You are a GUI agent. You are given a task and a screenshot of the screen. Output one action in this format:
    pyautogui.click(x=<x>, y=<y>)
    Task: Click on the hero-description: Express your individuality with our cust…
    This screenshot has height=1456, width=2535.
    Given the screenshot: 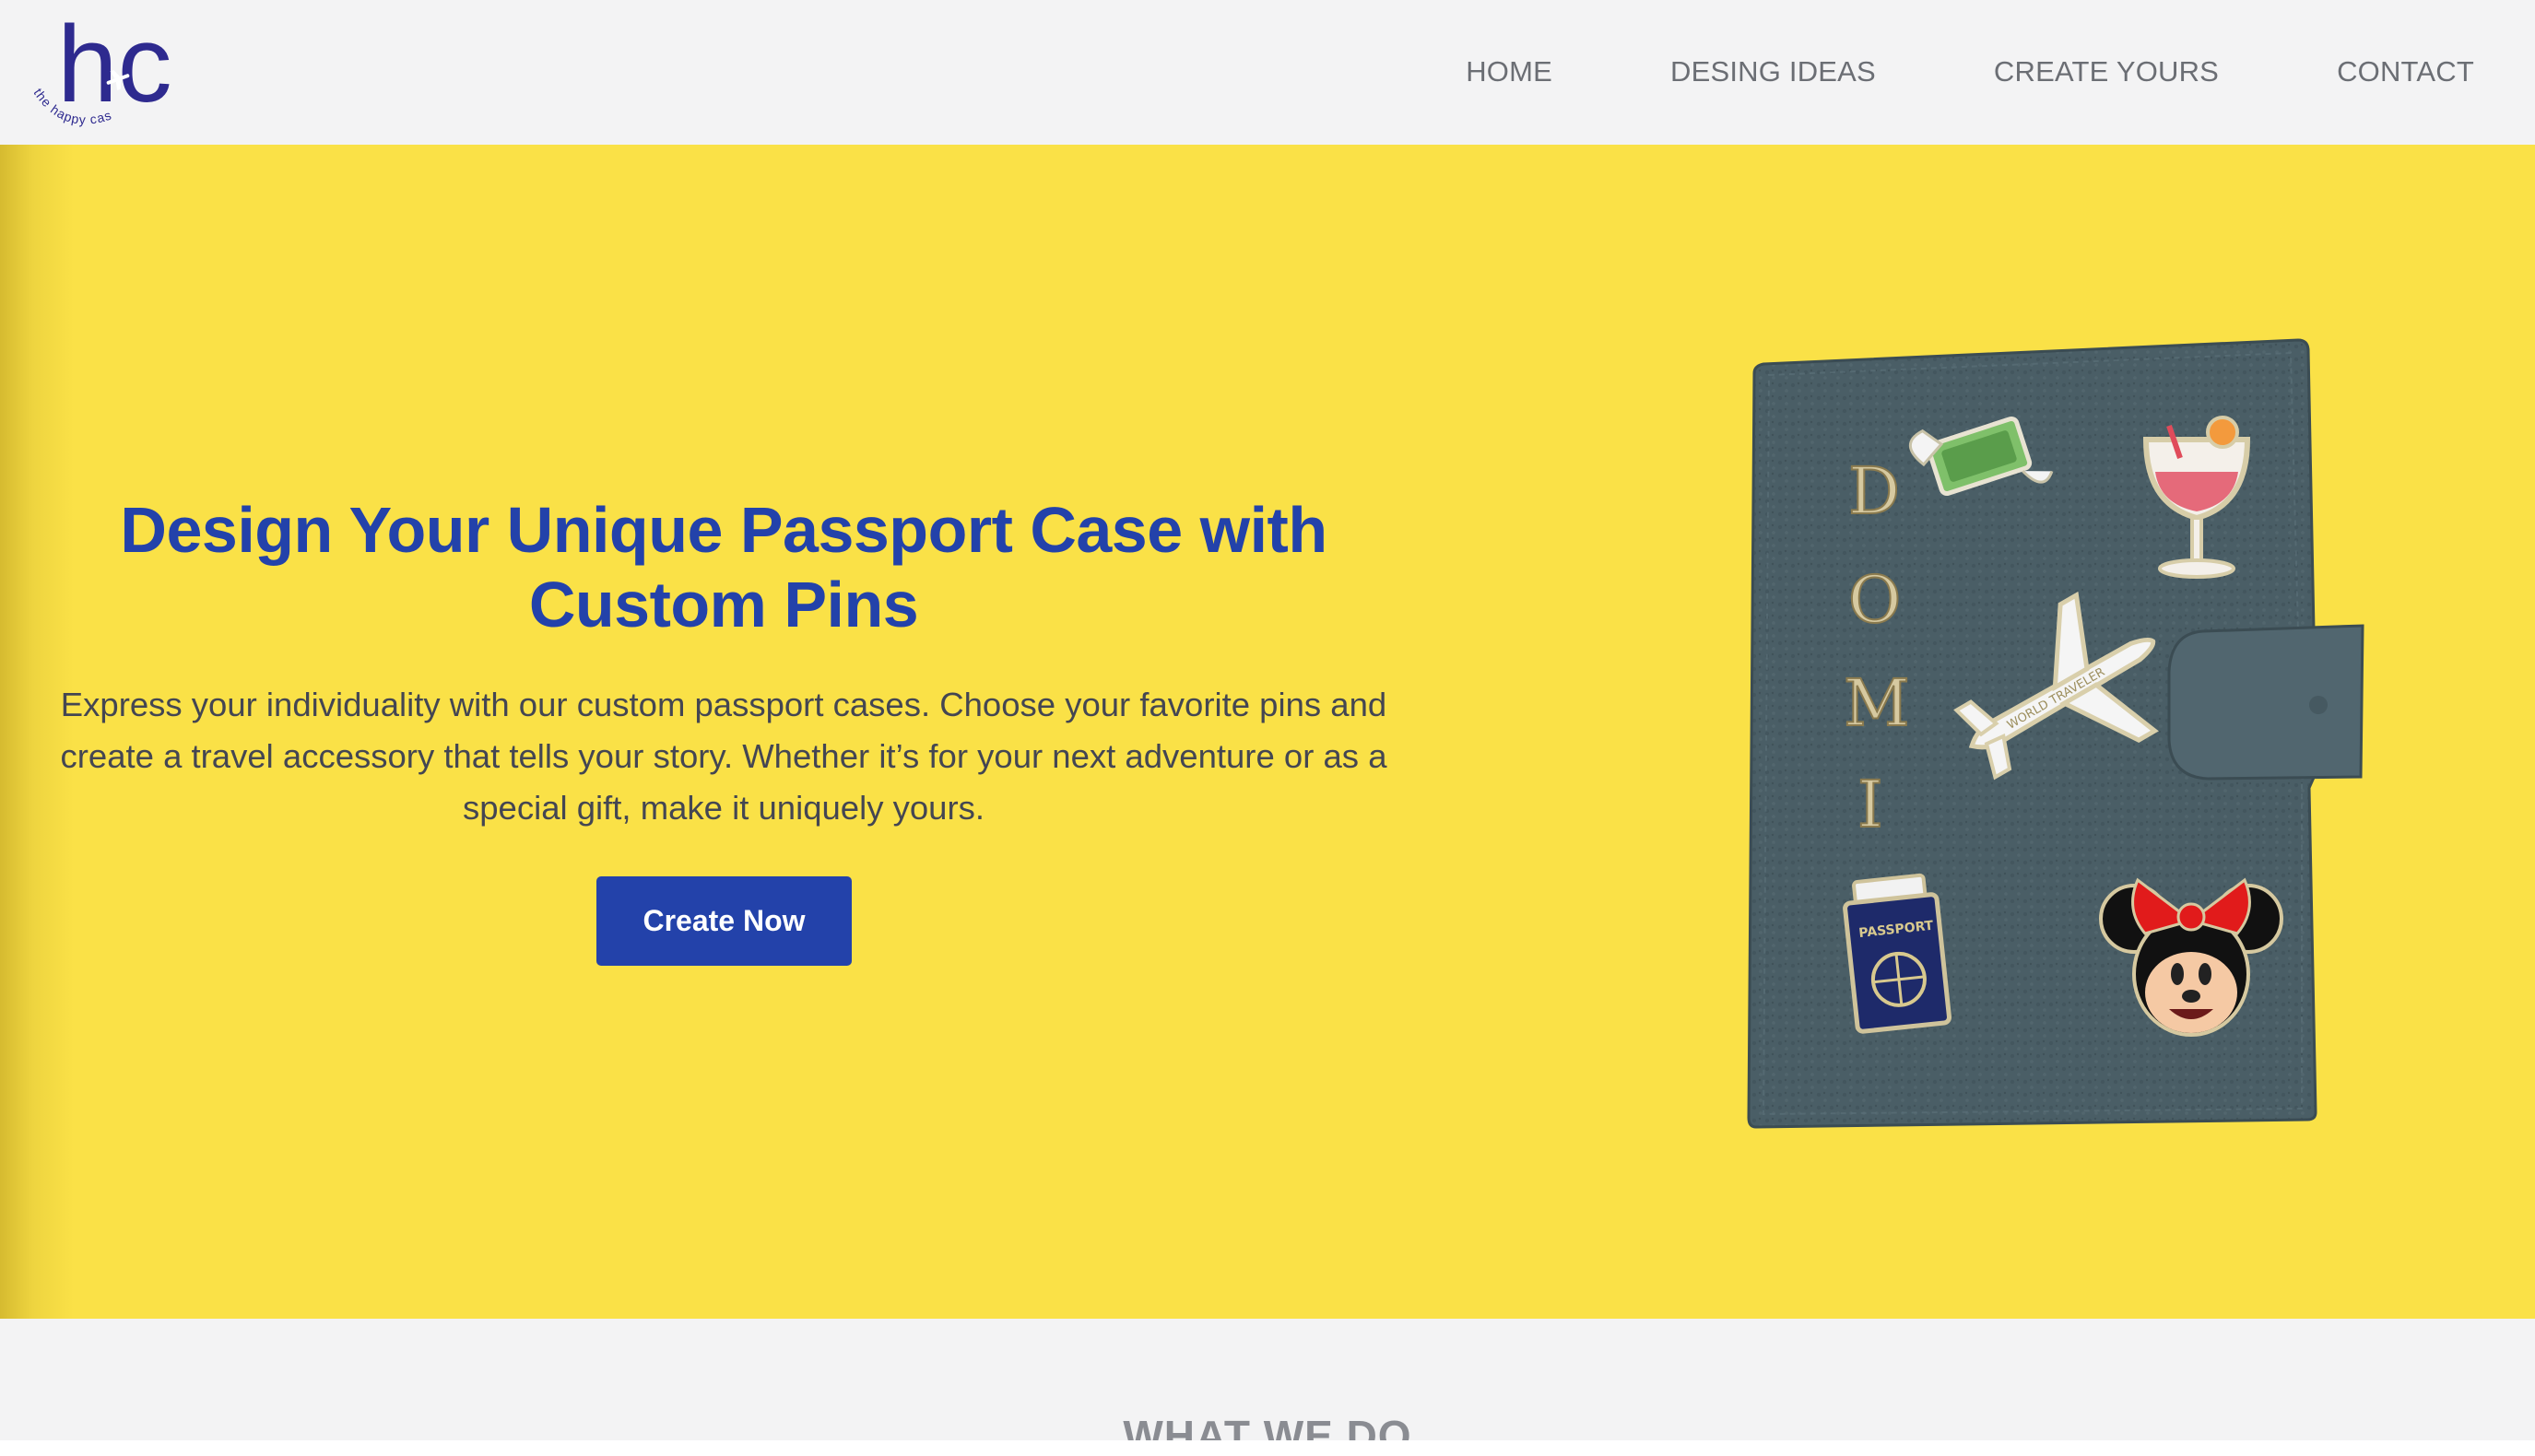 What is the action you would take?
    pyautogui.click(x=724, y=756)
    